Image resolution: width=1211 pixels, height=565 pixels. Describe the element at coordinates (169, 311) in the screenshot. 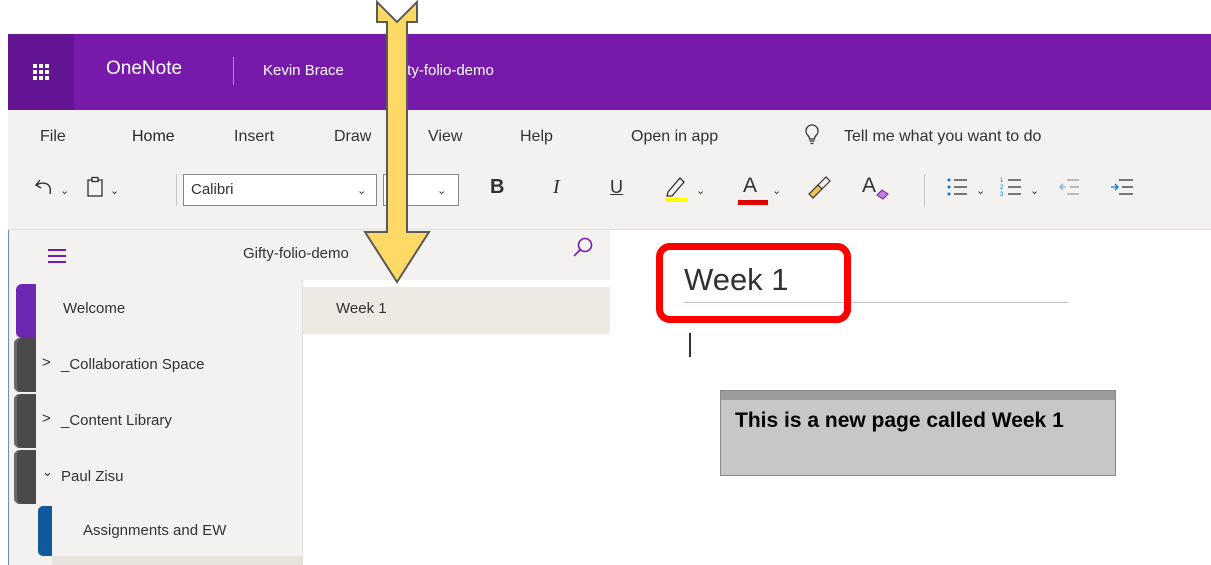

I see `section-item-welcome: Welcome` at that location.